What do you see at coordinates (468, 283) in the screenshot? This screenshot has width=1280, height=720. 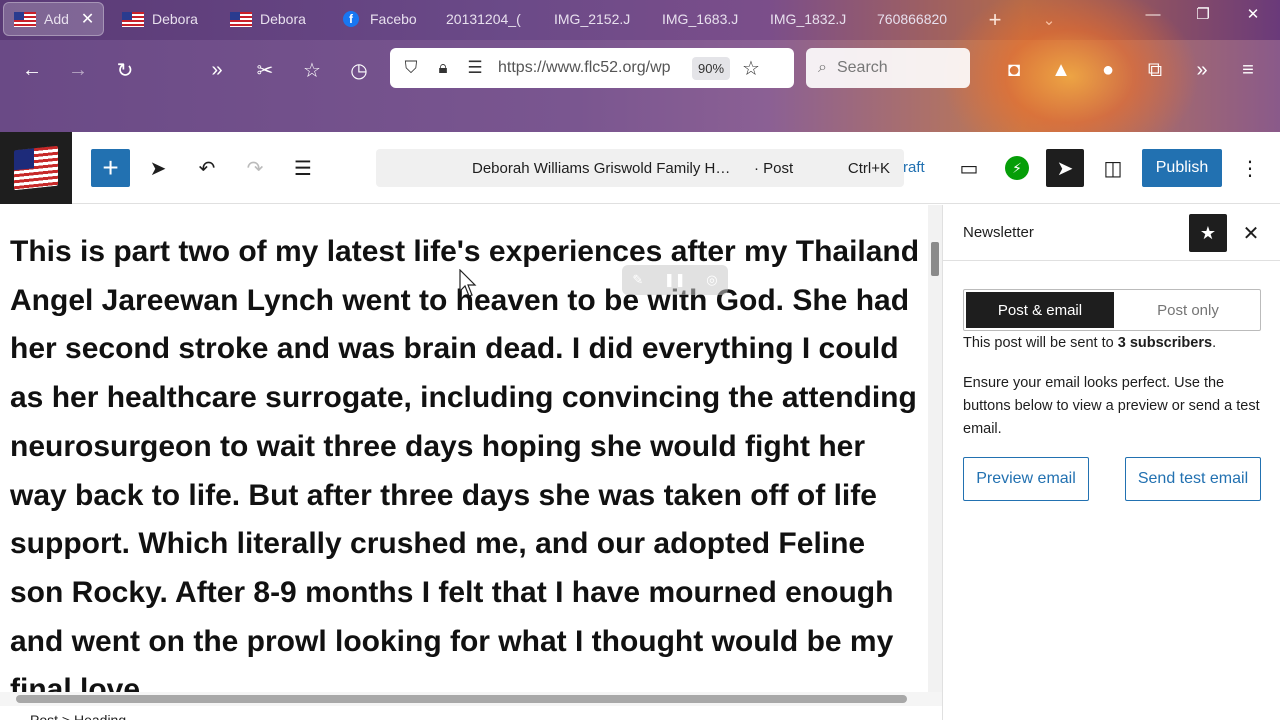 I see `mouse-cursor-icon` at bounding box center [468, 283].